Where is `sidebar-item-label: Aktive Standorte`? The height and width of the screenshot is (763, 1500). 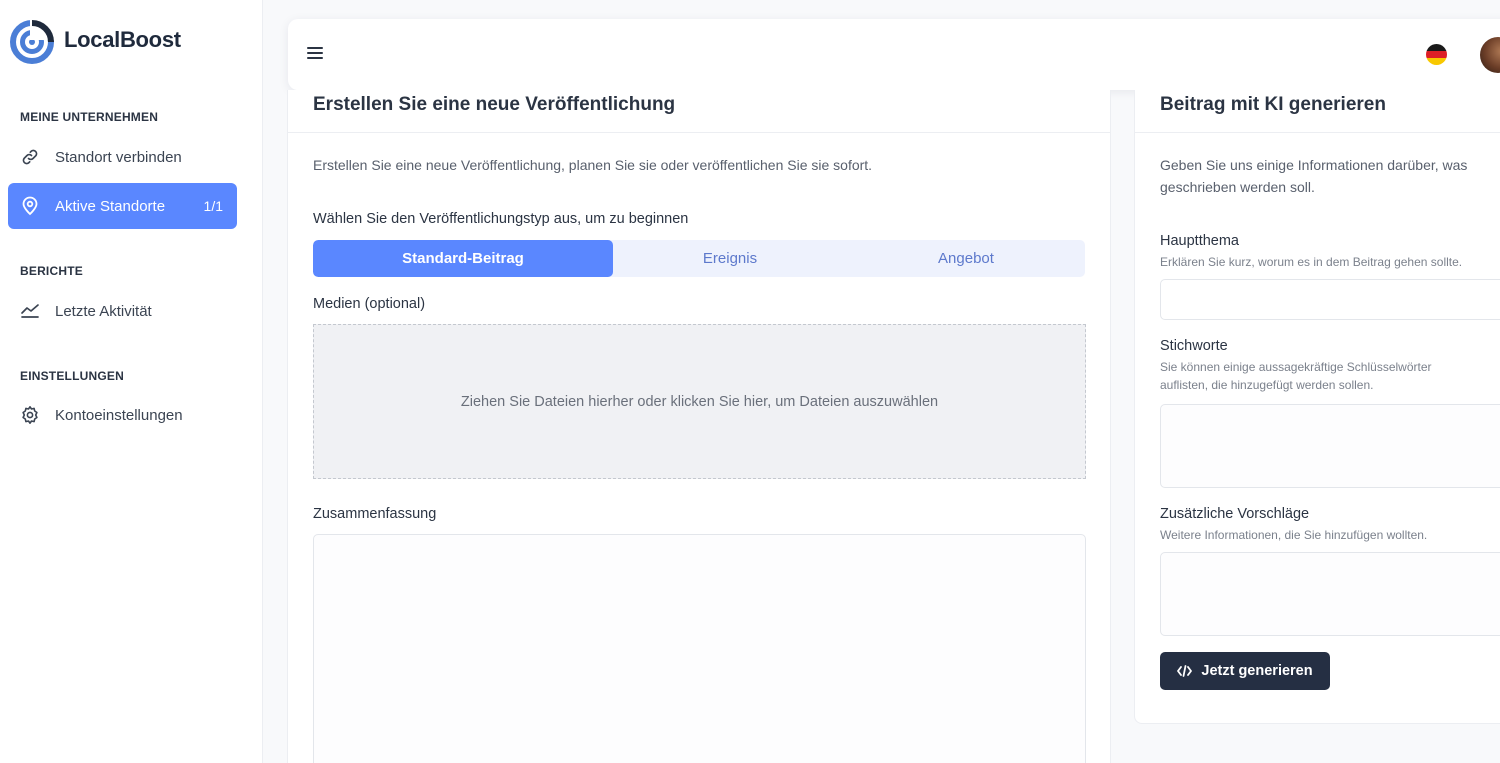 sidebar-item-label: Aktive Standorte is located at coordinates (110, 206).